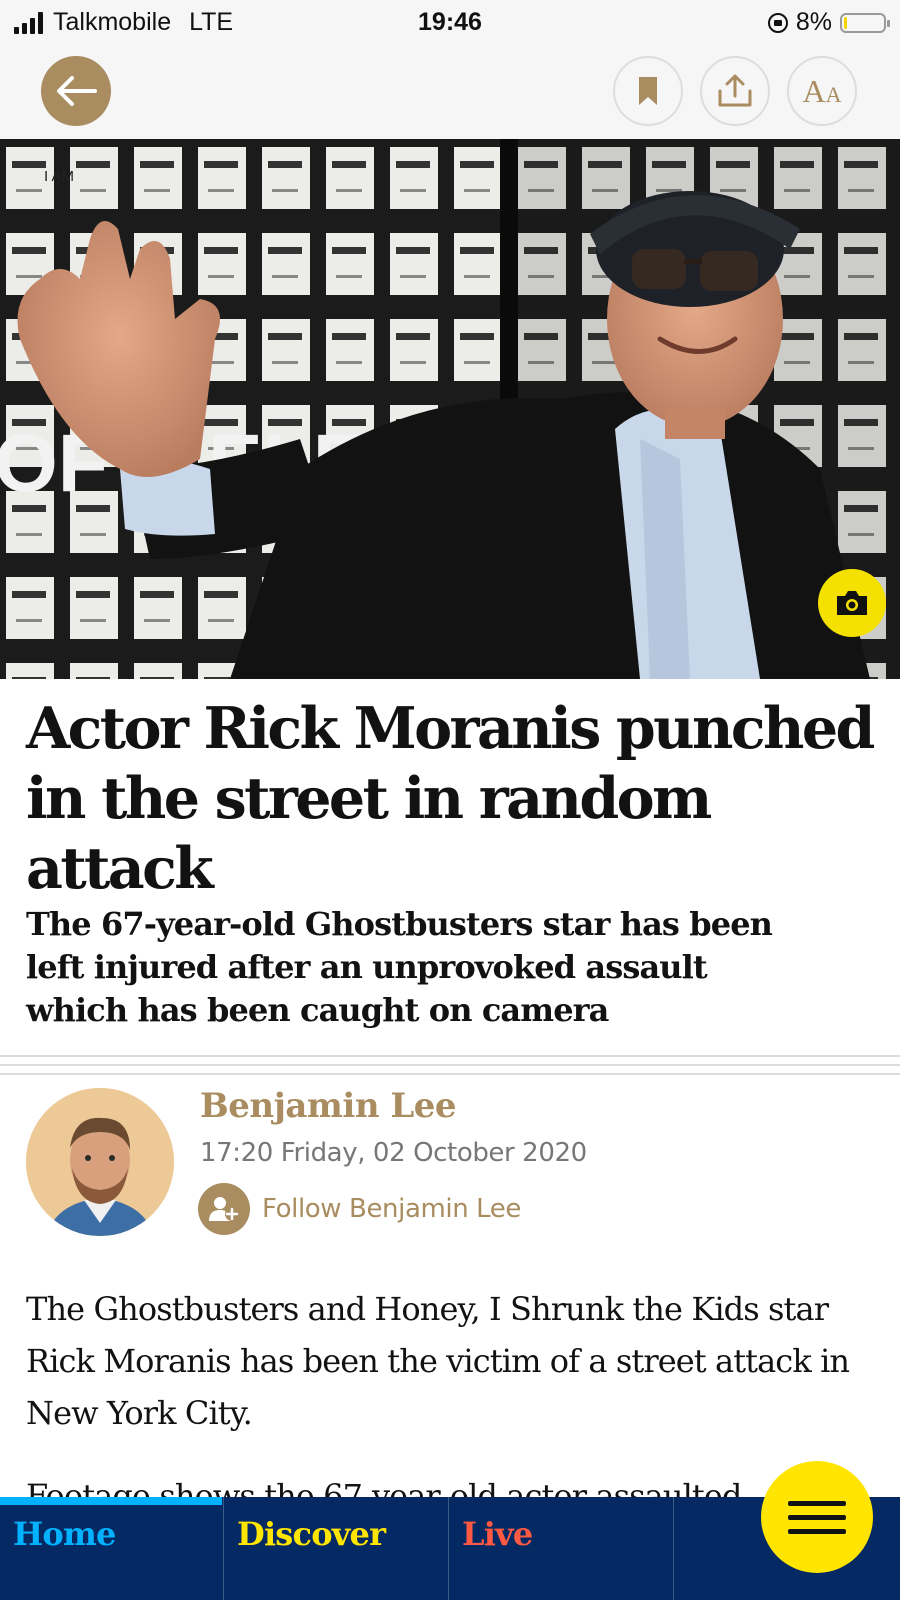 Image resolution: width=900 pixels, height=1600 pixels. I want to click on nav-tab-home: Home, so click(111, 1548).